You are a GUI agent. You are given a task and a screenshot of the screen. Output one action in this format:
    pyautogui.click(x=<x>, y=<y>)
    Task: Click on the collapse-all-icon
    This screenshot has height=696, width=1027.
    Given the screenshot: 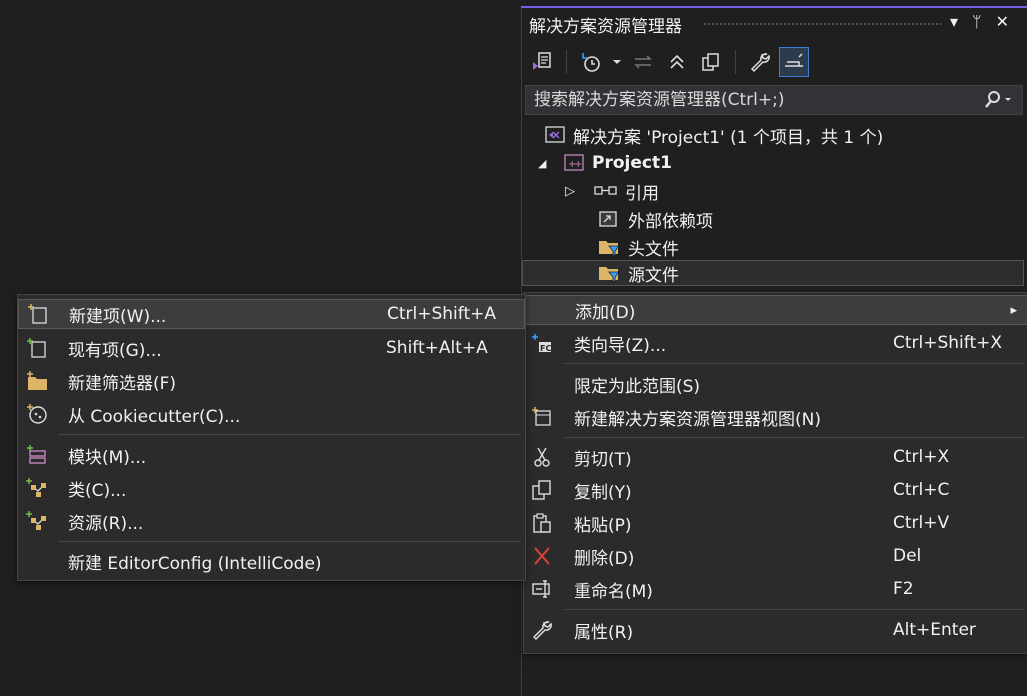 What is the action you would take?
    pyautogui.click(x=677, y=61)
    